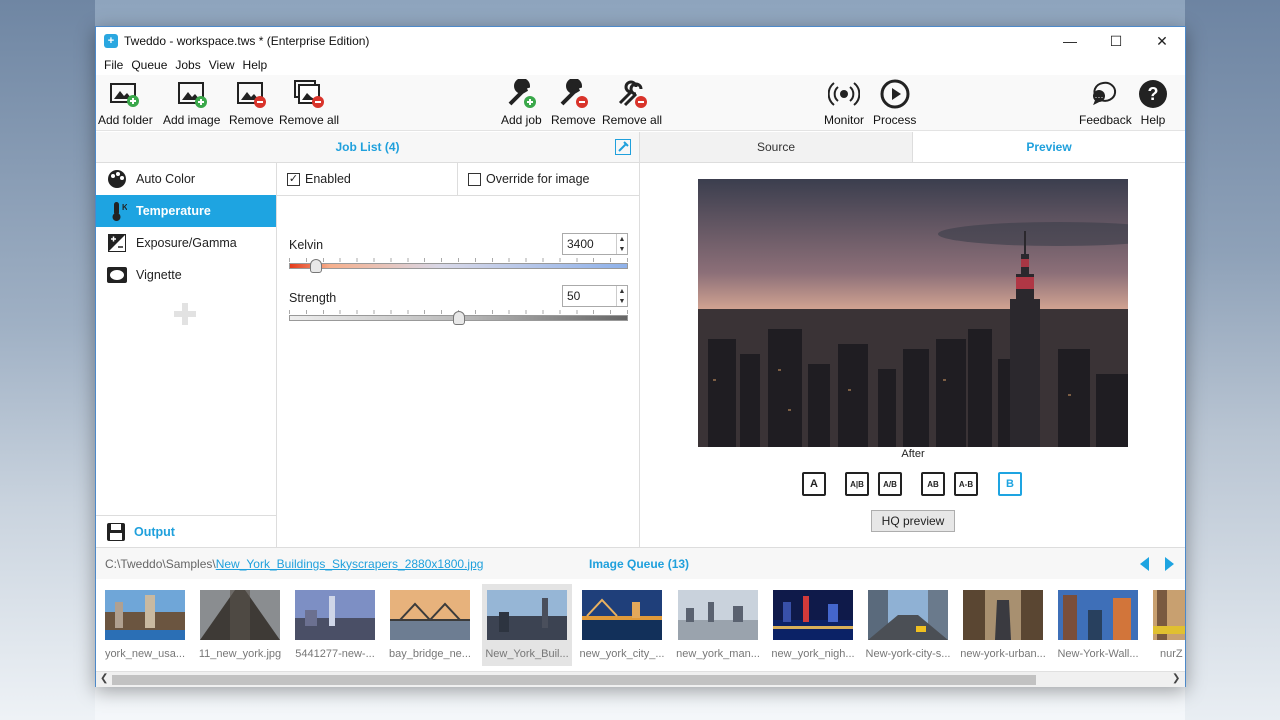  Describe the element at coordinates (154, 531) in the screenshot. I see `output-label: Output` at that location.